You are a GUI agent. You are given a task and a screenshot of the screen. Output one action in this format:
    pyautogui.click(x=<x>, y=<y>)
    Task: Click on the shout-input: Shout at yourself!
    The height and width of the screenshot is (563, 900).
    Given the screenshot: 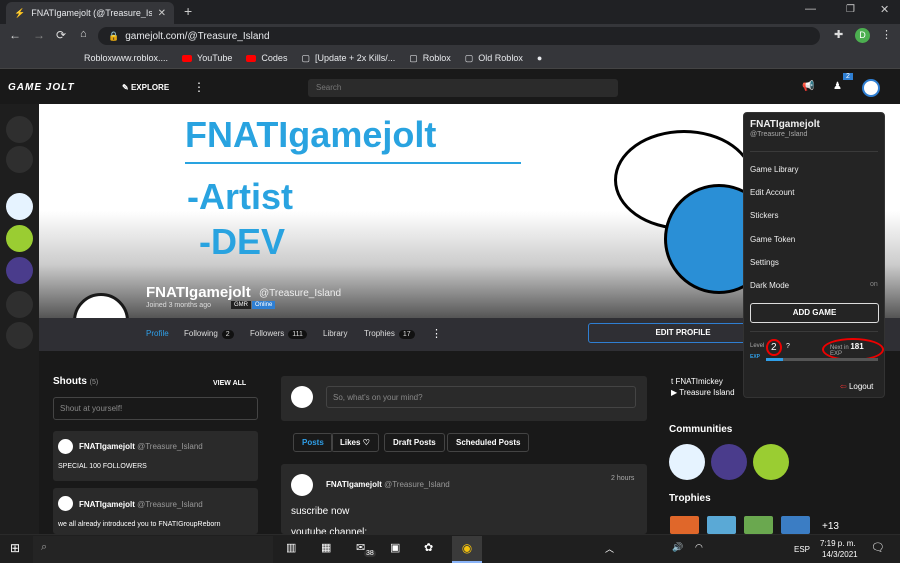 What is the action you would take?
    pyautogui.click(x=155, y=408)
    